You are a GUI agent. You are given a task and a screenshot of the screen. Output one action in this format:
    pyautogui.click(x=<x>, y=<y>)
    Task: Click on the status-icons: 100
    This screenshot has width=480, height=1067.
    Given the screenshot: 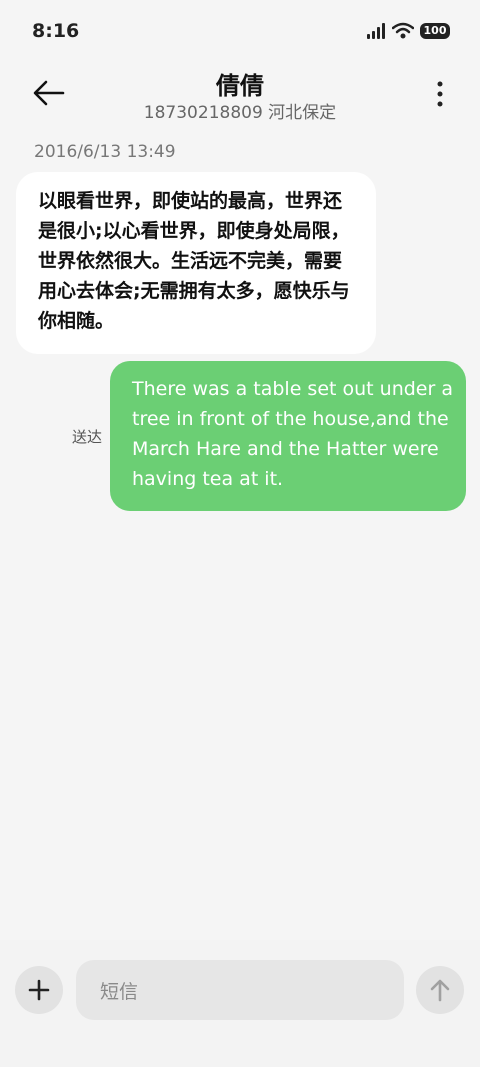 What is the action you would take?
    pyautogui.click(x=408, y=30)
    